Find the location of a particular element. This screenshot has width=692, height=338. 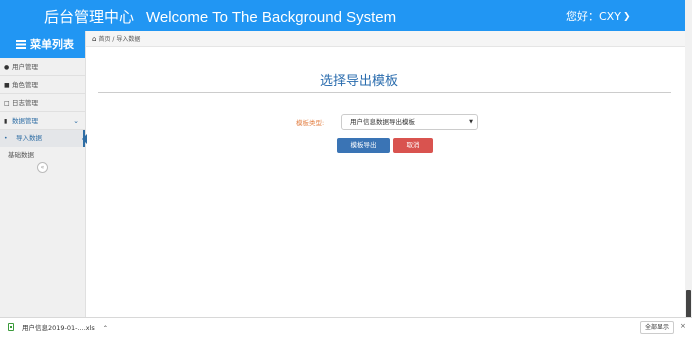

app-title-cn: 后台管理中心 is located at coordinates (89, 17).